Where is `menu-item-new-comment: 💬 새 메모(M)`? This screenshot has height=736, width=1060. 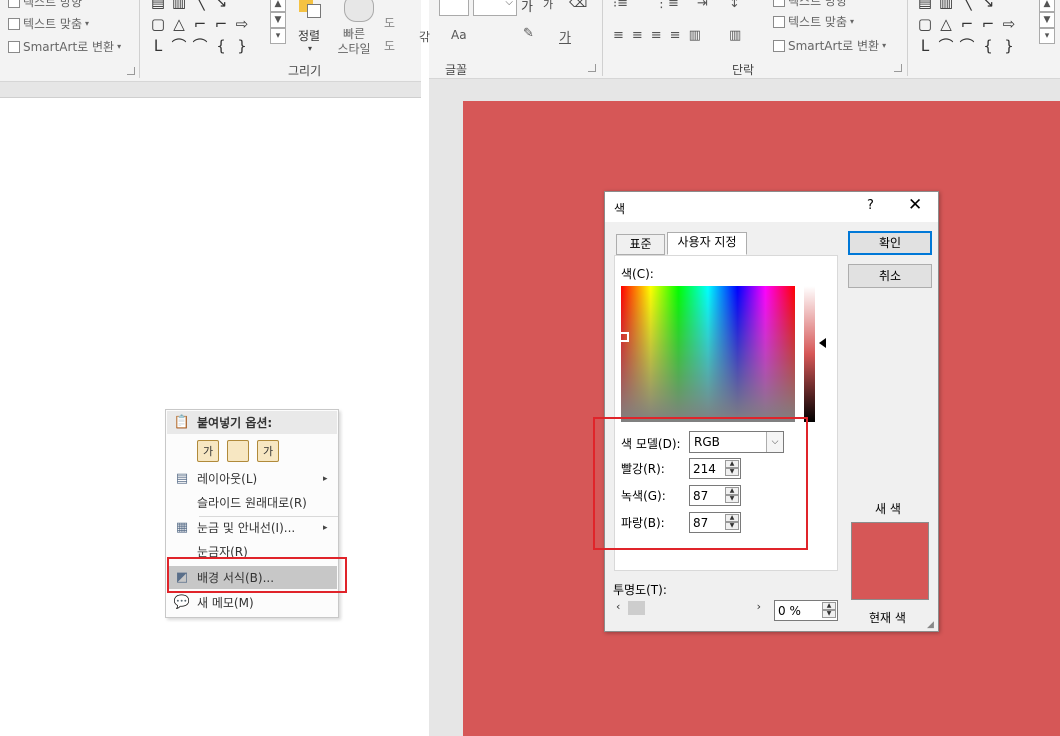 menu-item-new-comment: 💬 새 메모(M) is located at coordinates (252, 602).